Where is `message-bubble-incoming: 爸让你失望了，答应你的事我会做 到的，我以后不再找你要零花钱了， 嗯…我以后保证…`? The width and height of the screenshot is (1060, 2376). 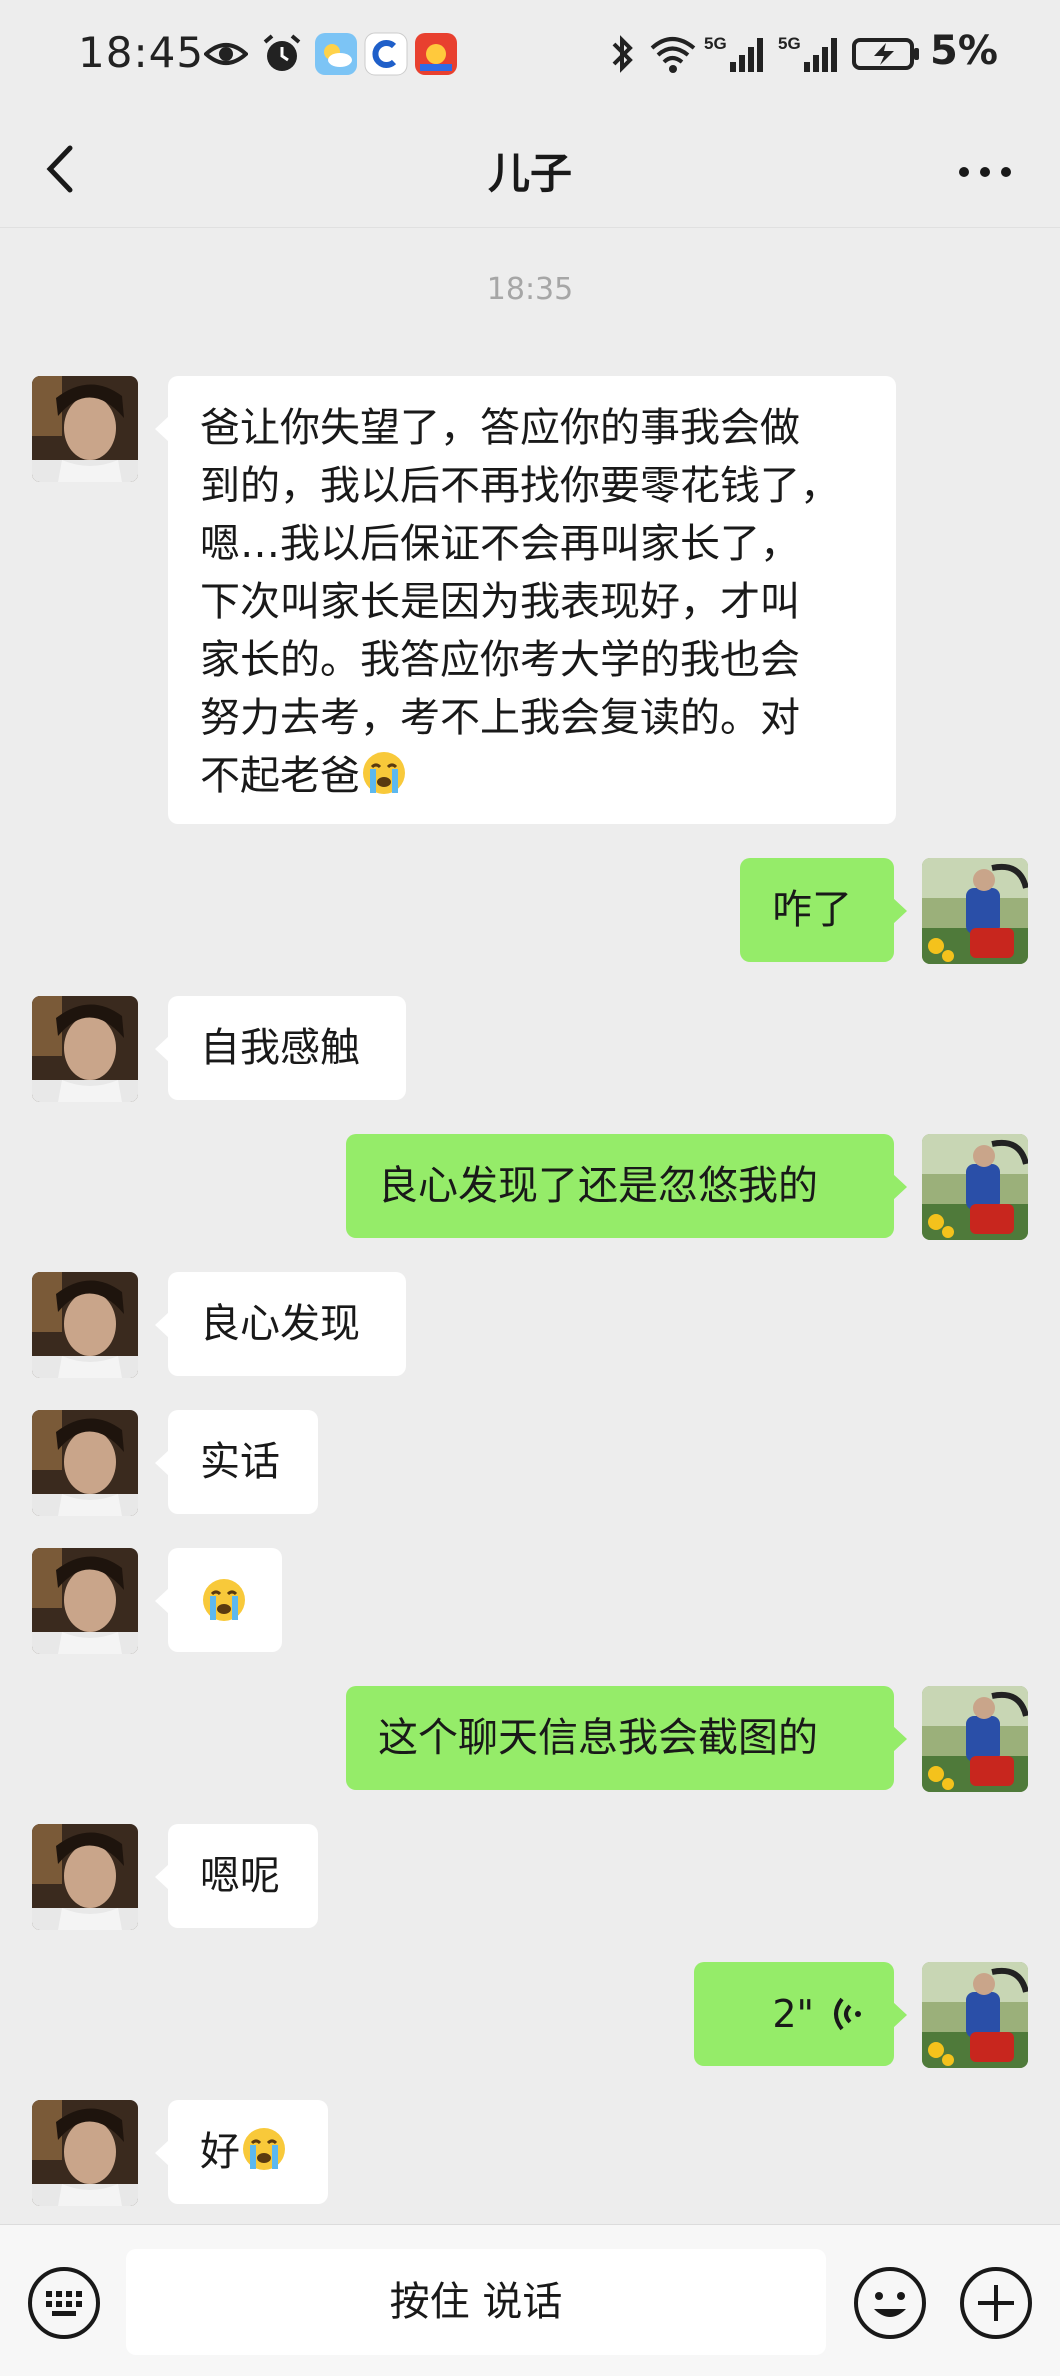 message-bubble-incoming: 爸让你失望了，答应你的事我会做 到的，我以后不再找你要零花钱了， 嗯…我以后保证… is located at coordinates (525, 600).